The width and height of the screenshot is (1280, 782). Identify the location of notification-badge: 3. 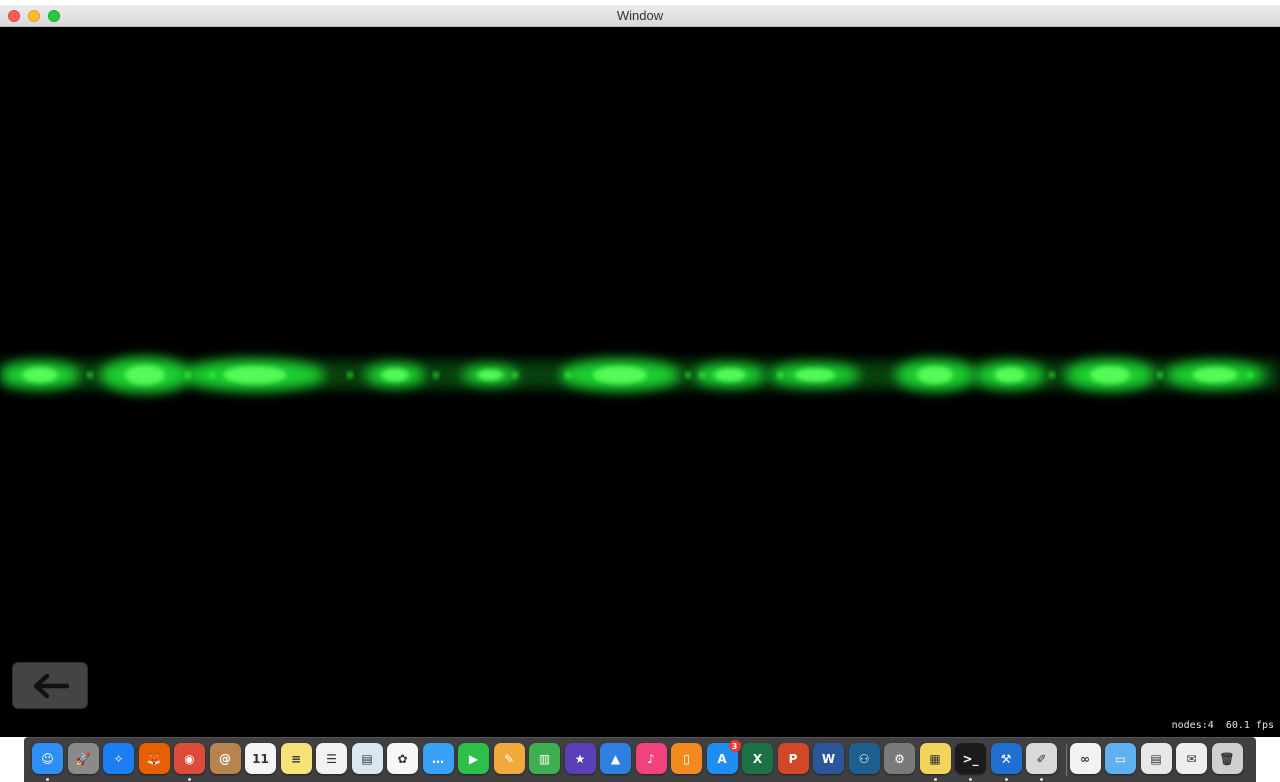
(734, 746).